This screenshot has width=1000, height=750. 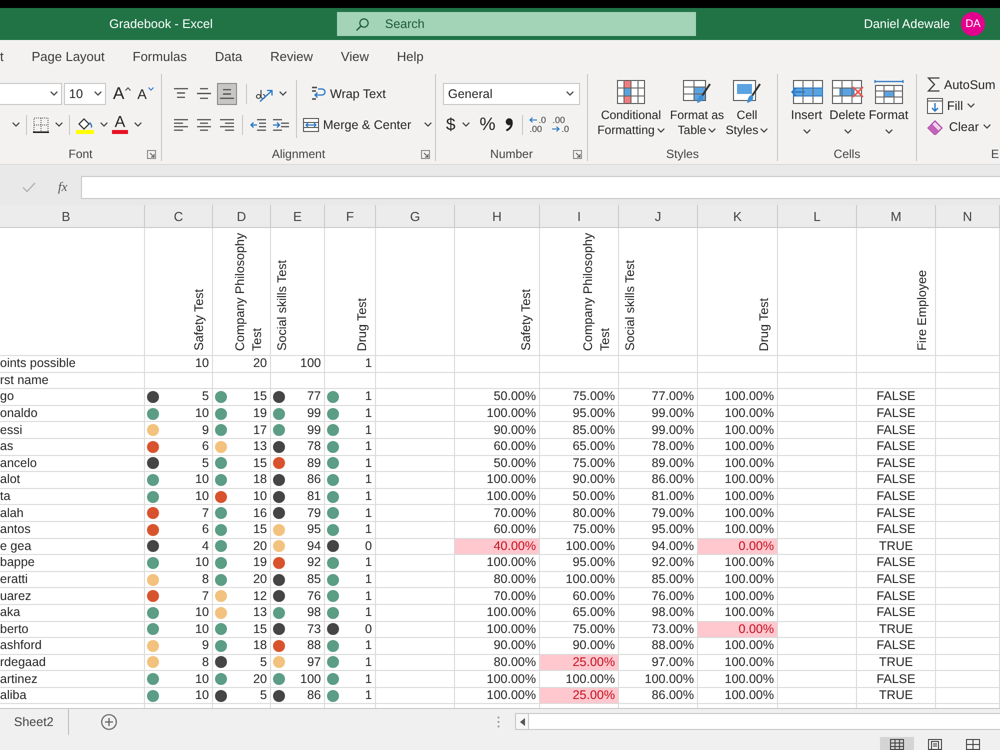 What do you see at coordinates (228, 56) in the screenshot?
I see `menu-tab: Data` at bounding box center [228, 56].